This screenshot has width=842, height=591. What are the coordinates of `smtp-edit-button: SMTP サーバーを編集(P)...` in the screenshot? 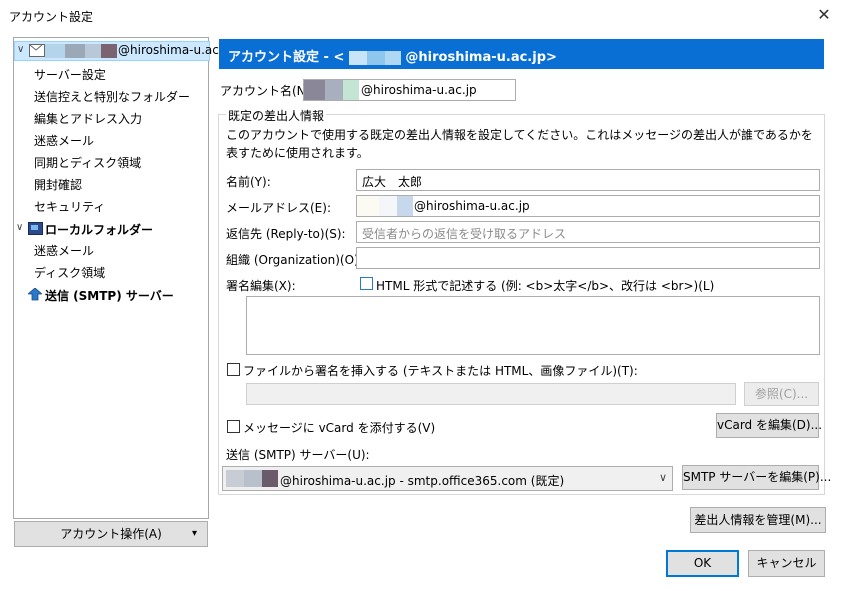 It's located at (756, 477).